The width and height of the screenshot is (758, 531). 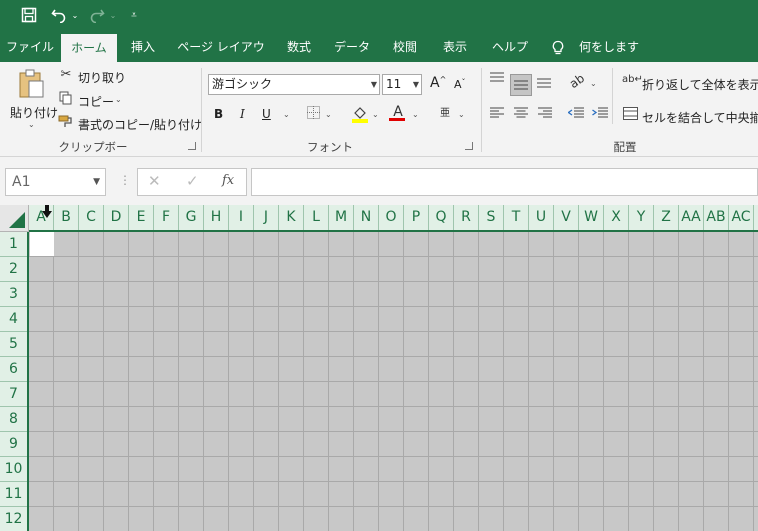 I want to click on row-header: 11, so click(x=13, y=494).